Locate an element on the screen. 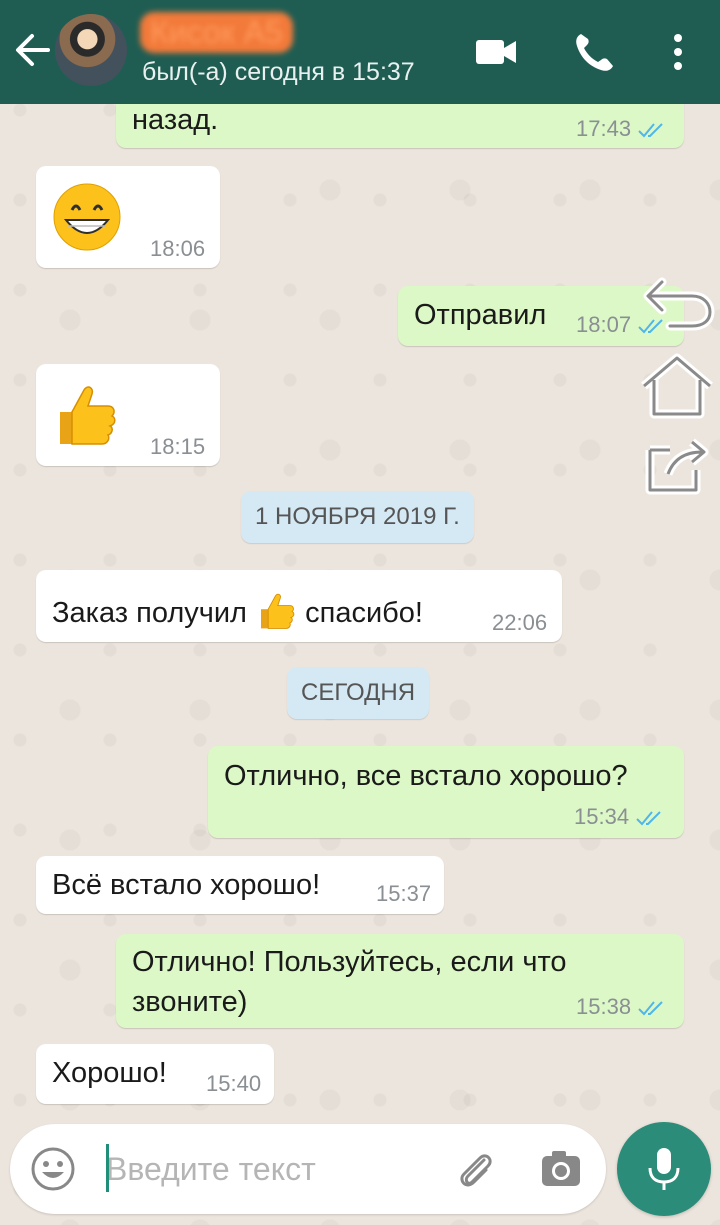 The image size is (720, 1225). message-text: Отправил is located at coordinates (480, 315).